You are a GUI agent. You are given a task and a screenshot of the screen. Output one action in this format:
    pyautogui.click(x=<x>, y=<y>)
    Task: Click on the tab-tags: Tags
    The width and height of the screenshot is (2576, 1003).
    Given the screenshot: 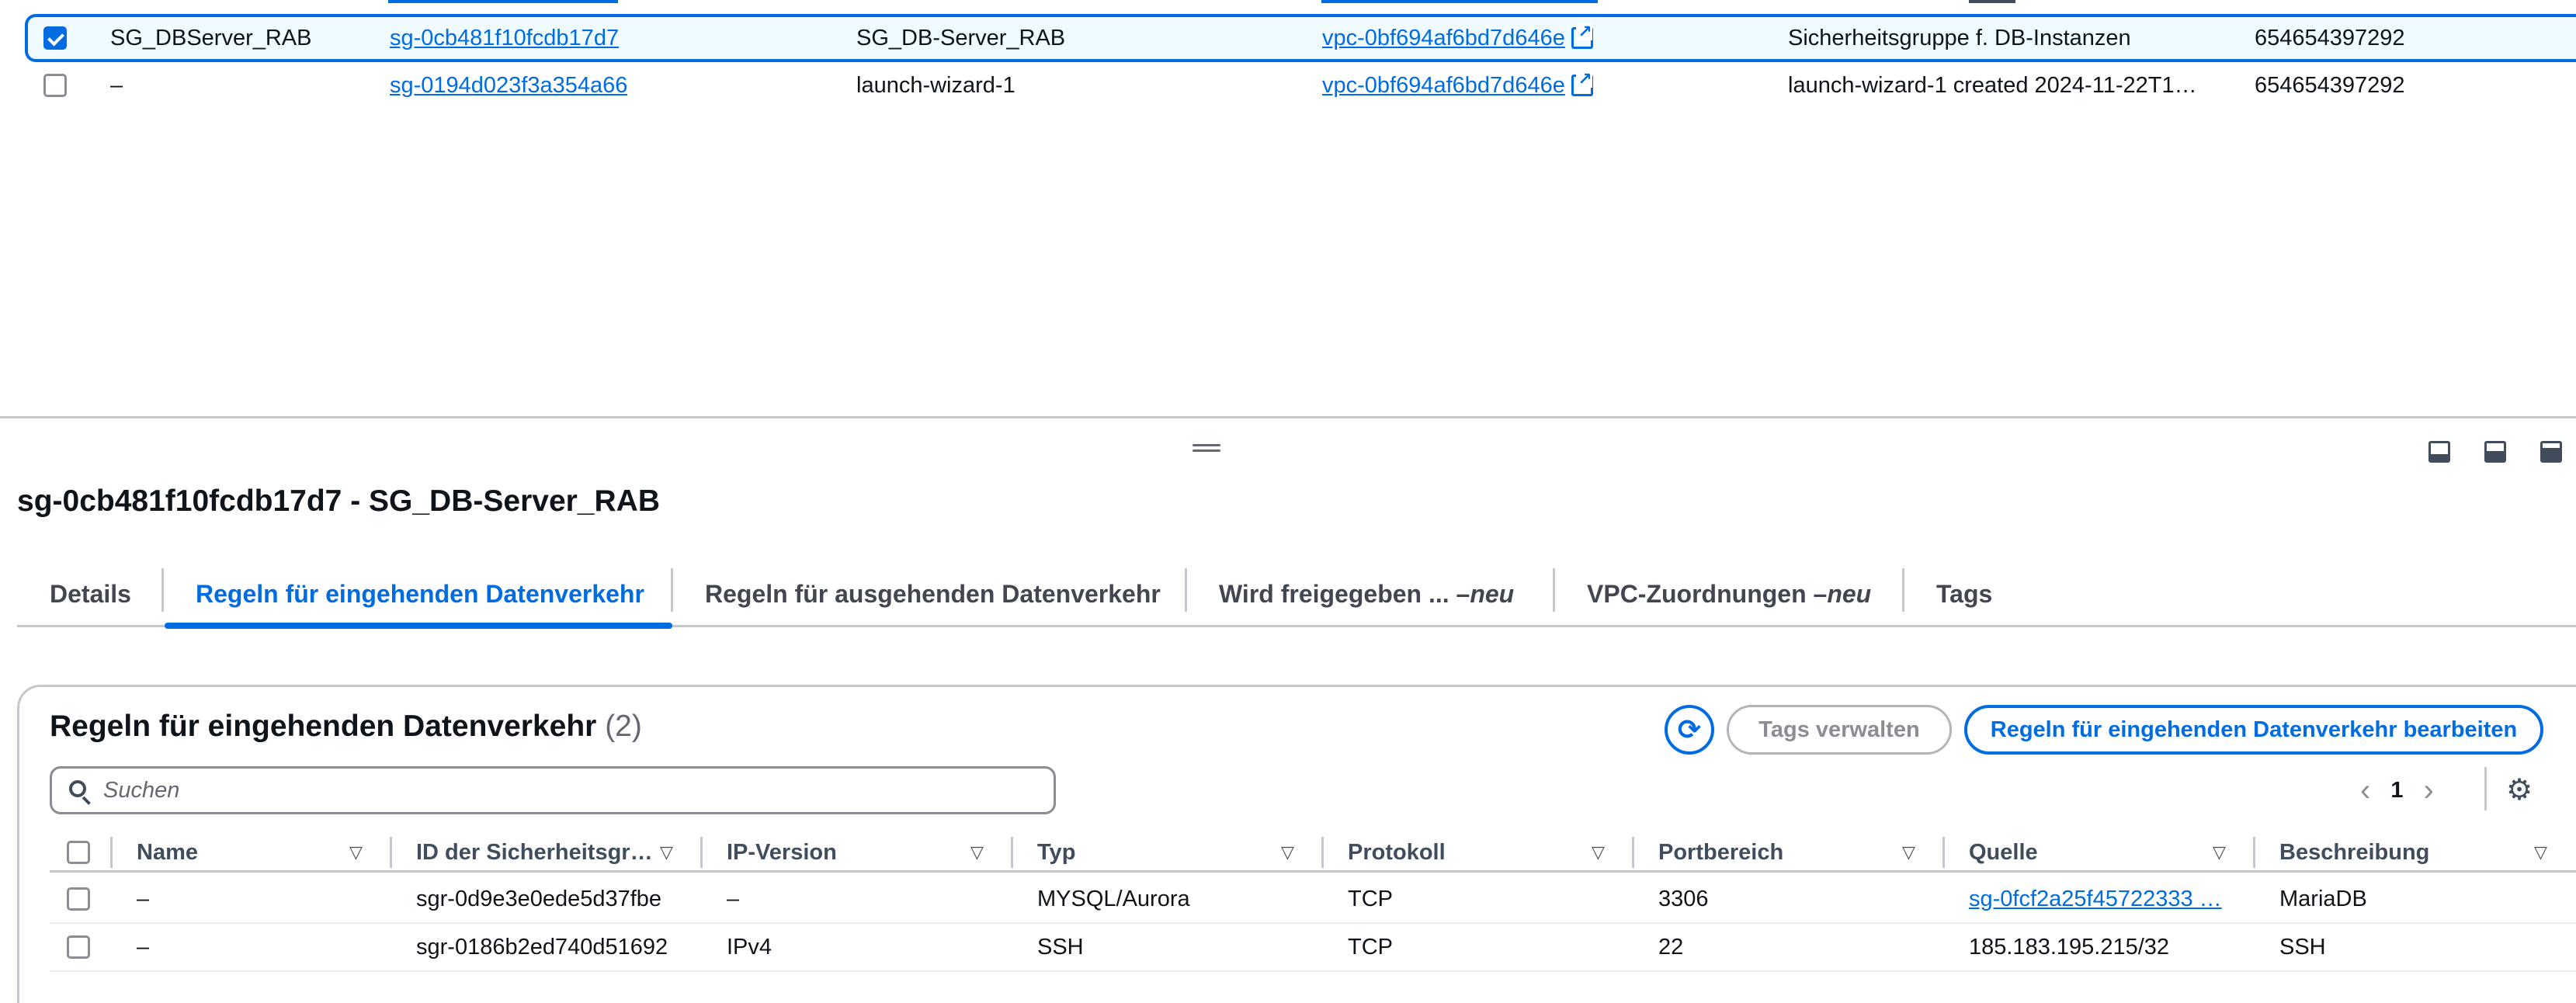 What is the action you would take?
    pyautogui.click(x=1964, y=593)
    